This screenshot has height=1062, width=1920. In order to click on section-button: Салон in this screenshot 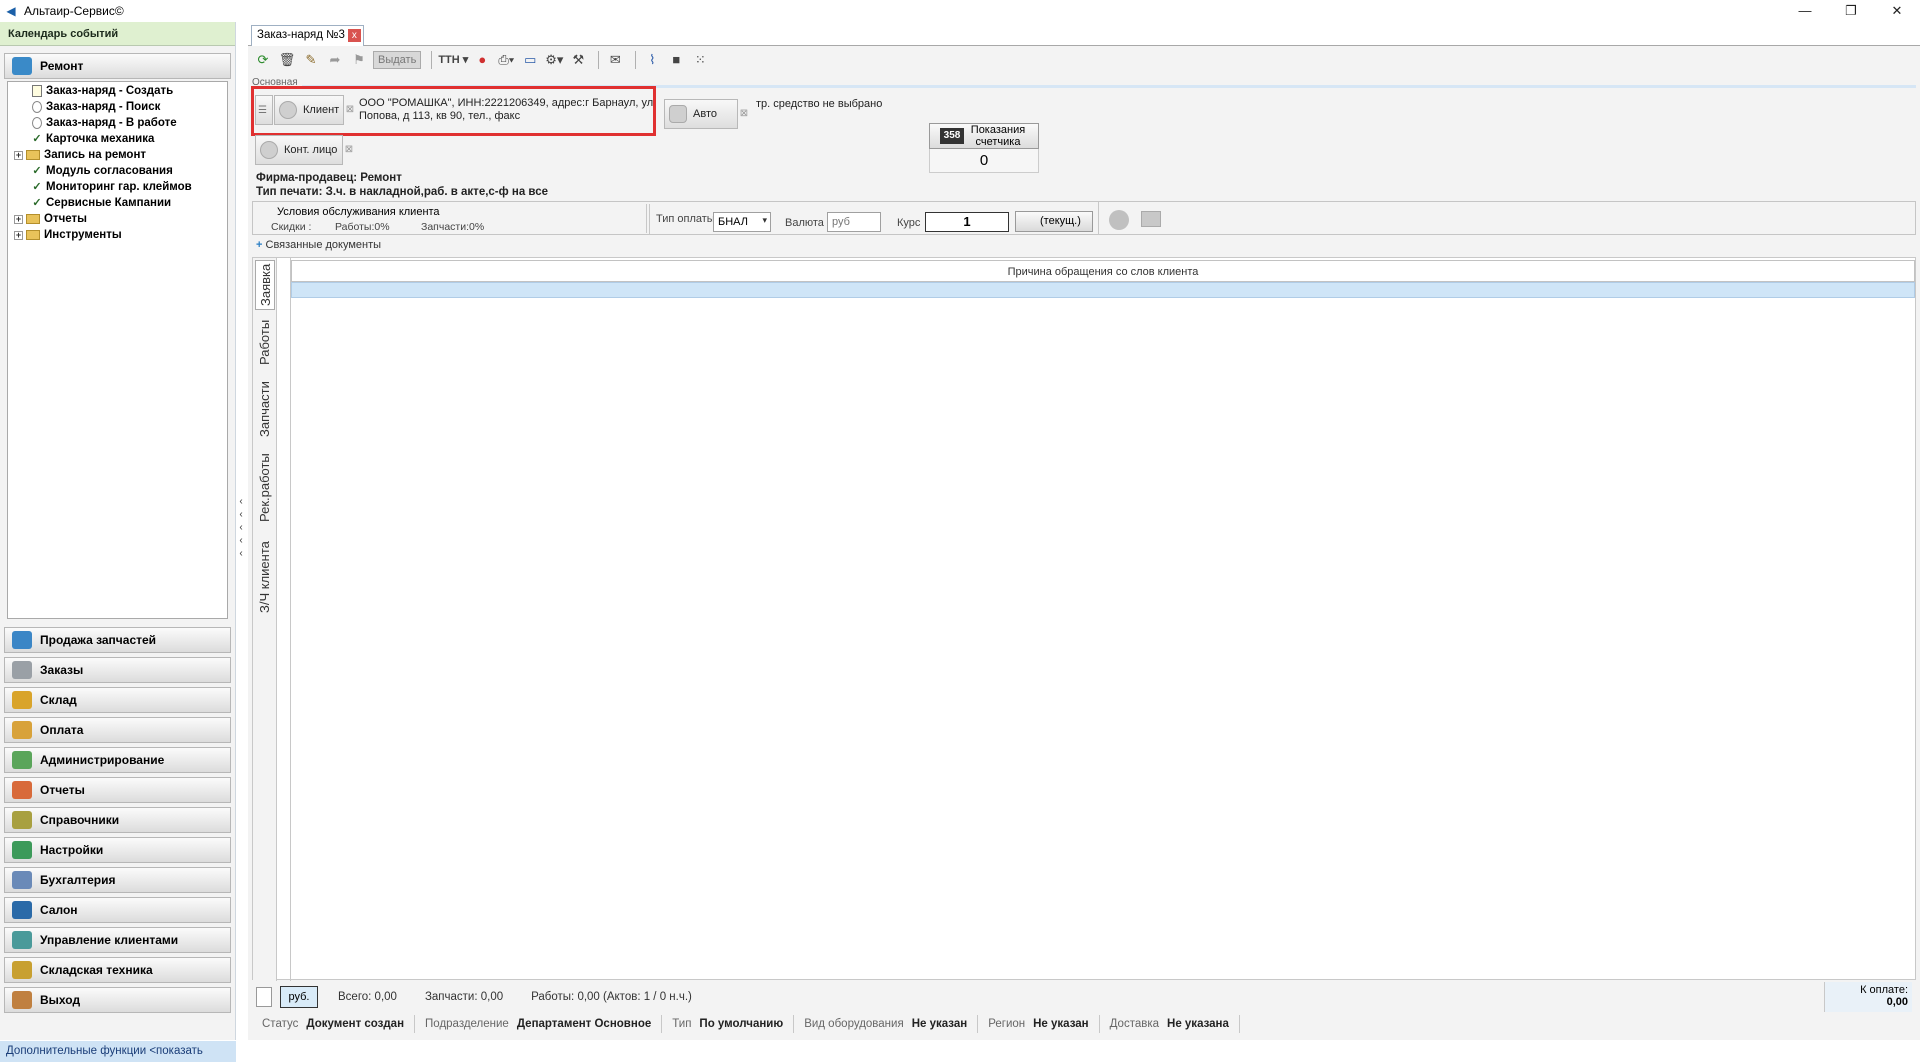, I will do `click(117, 910)`.